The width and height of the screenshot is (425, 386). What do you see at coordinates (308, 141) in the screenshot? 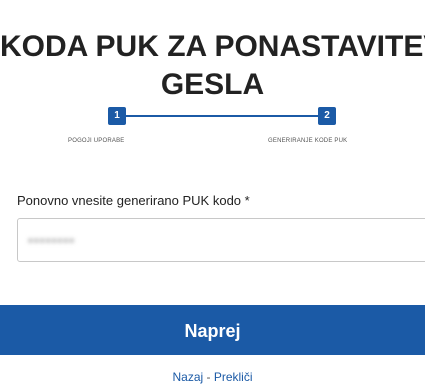
I see `step-2-label: GENERIRANJE KODE PUK` at bounding box center [308, 141].